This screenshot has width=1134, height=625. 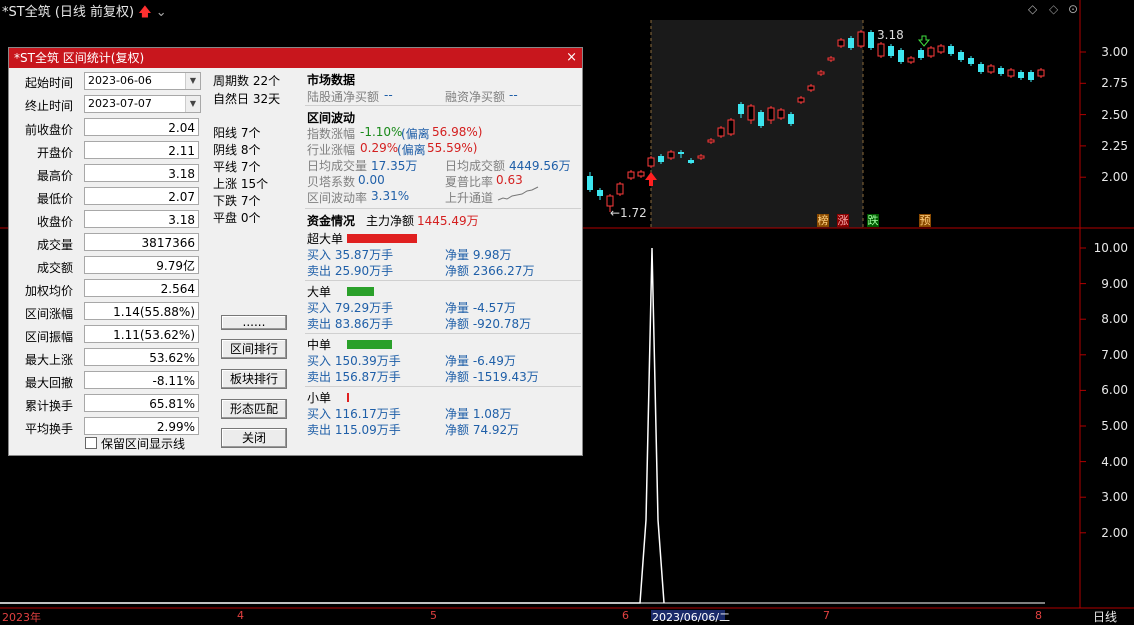 What do you see at coordinates (91, 443) in the screenshot?
I see `keep-line-checkbox` at bounding box center [91, 443].